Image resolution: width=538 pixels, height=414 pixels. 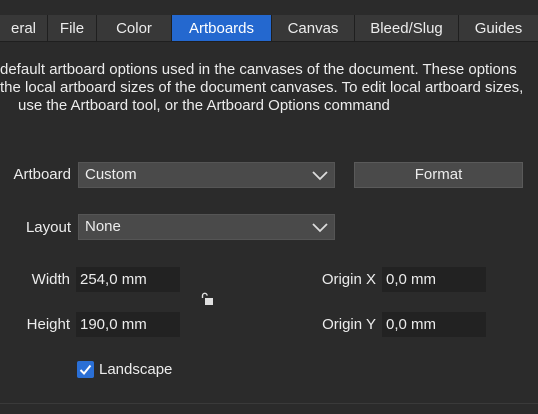 I want to click on origin-x-label: Origin X, so click(x=348, y=279).